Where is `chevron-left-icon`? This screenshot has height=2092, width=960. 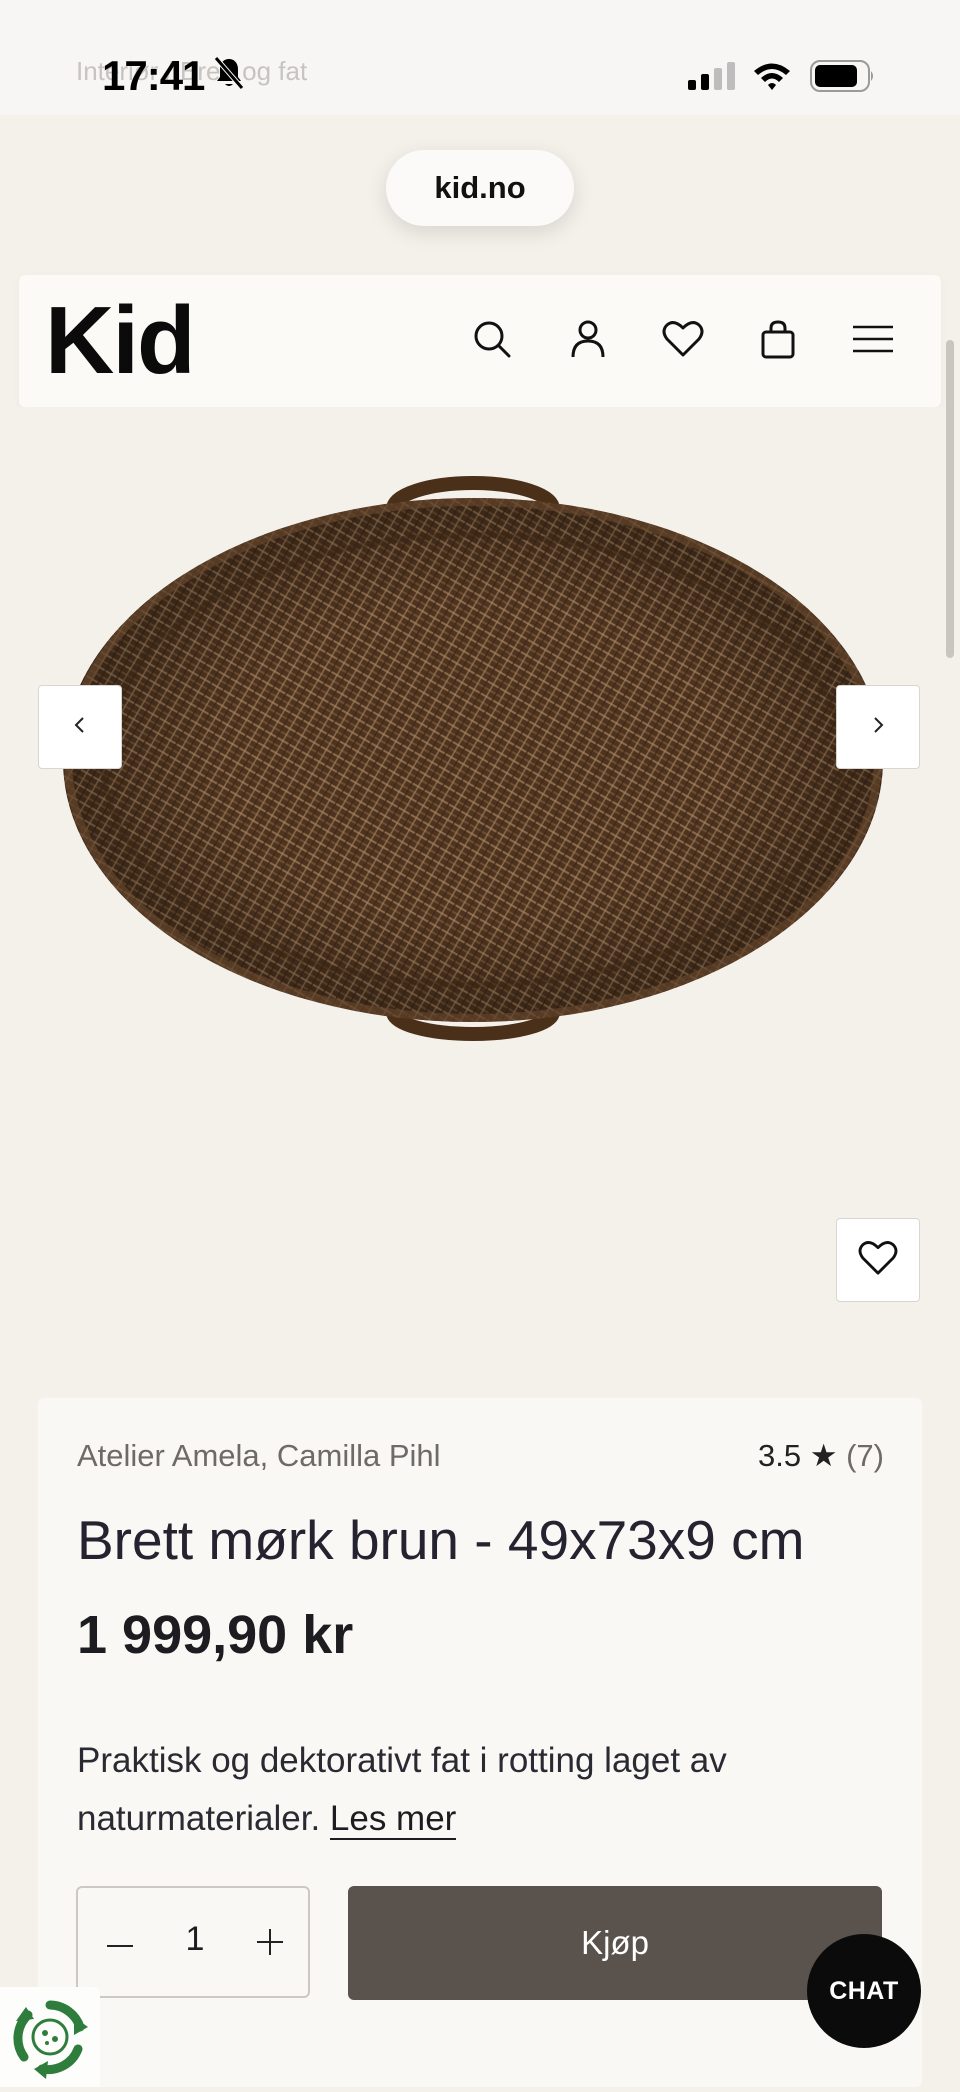 chevron-left-icon is located at coordinates (80, 727).